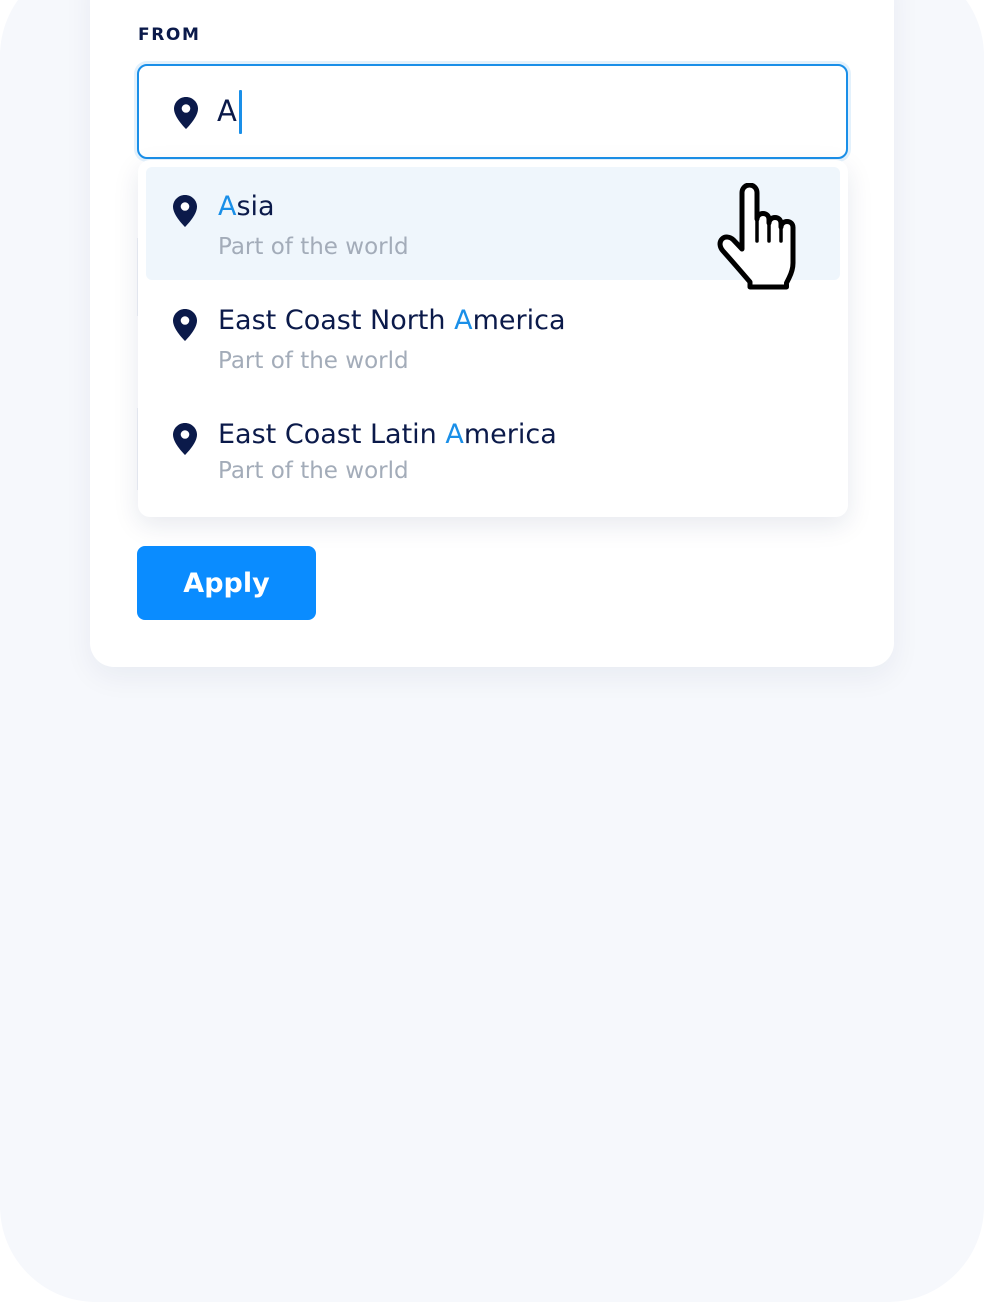 The width and height of the screenshot is (984, 1302). What do you see at coordinates (392, 320) in the screenshot?
I see `suggestion-title: East Coast North America` at bounding box center [392, 320].